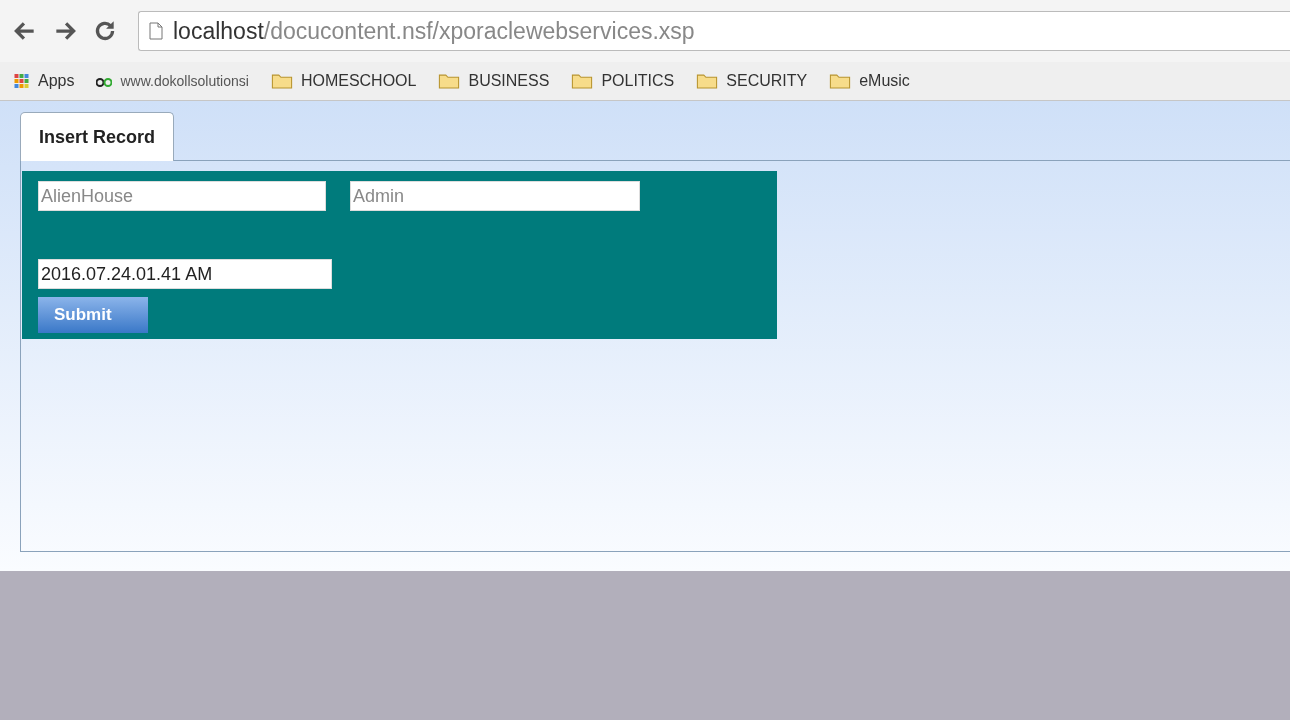 Image resolution: width=1290 pixels, height=720 pixels. Describe the element at coordinates (869, 81) in the screenshot. I see `bookmark: eMusic` at that location.